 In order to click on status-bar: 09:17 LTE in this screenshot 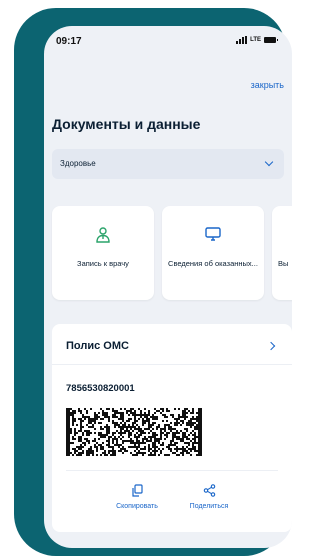, I will do `click(168, 43)`.